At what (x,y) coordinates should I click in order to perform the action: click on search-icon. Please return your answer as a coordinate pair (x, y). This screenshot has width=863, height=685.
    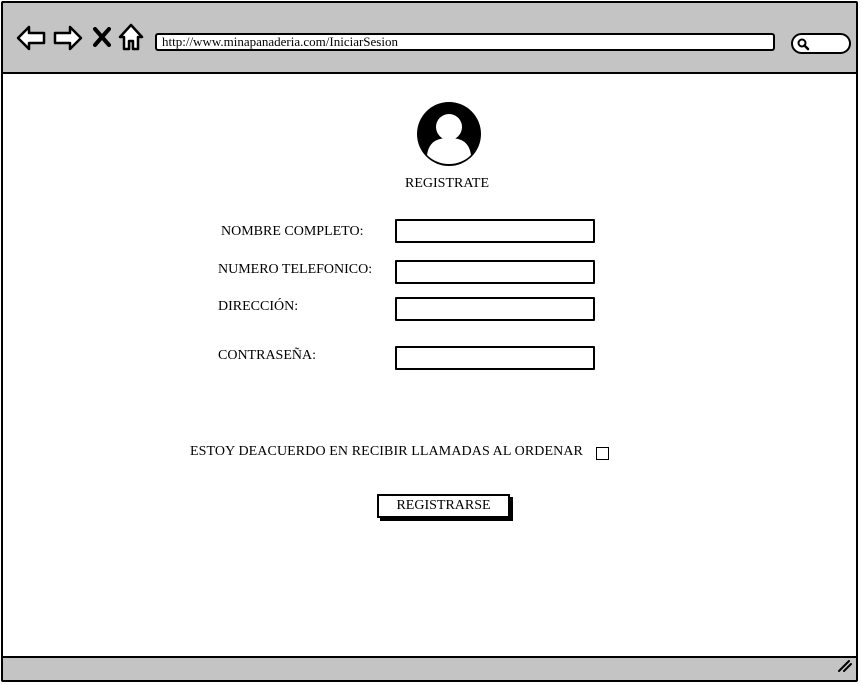
    Looking at the image, I should click on (803, 44).